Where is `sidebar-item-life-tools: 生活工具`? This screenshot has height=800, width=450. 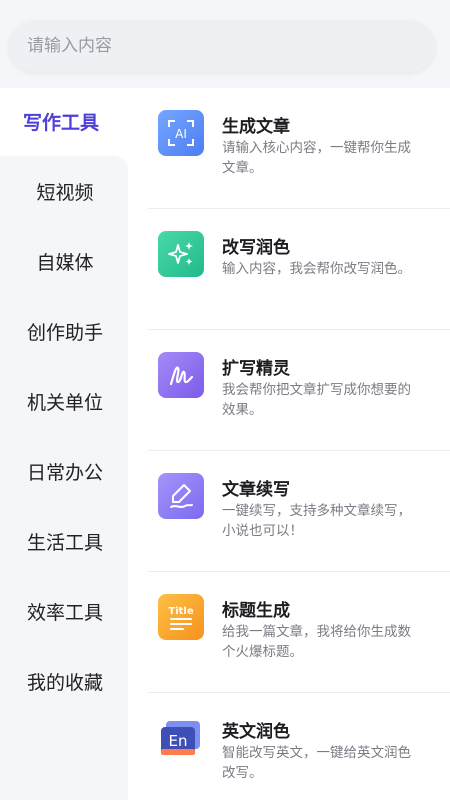 sidebar-item-life-tools: 生活工具 is located at coordinates (65, 541).